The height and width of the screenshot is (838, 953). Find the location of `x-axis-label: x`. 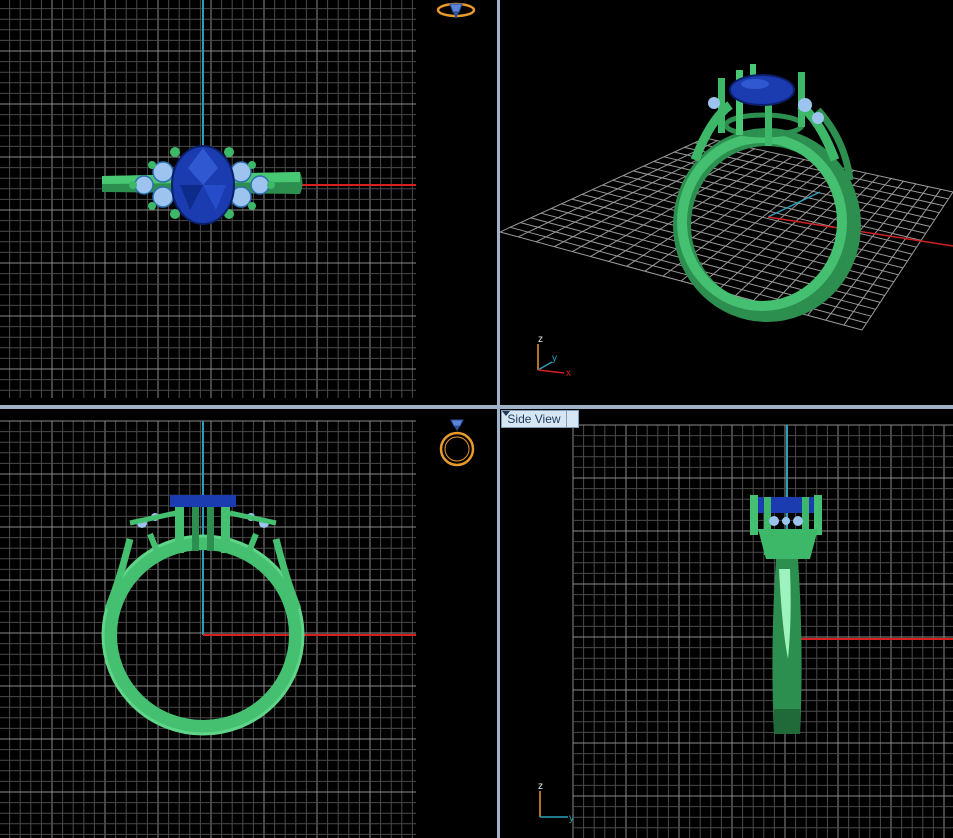

x-axis-label: x is located at coordinates (568, 373).